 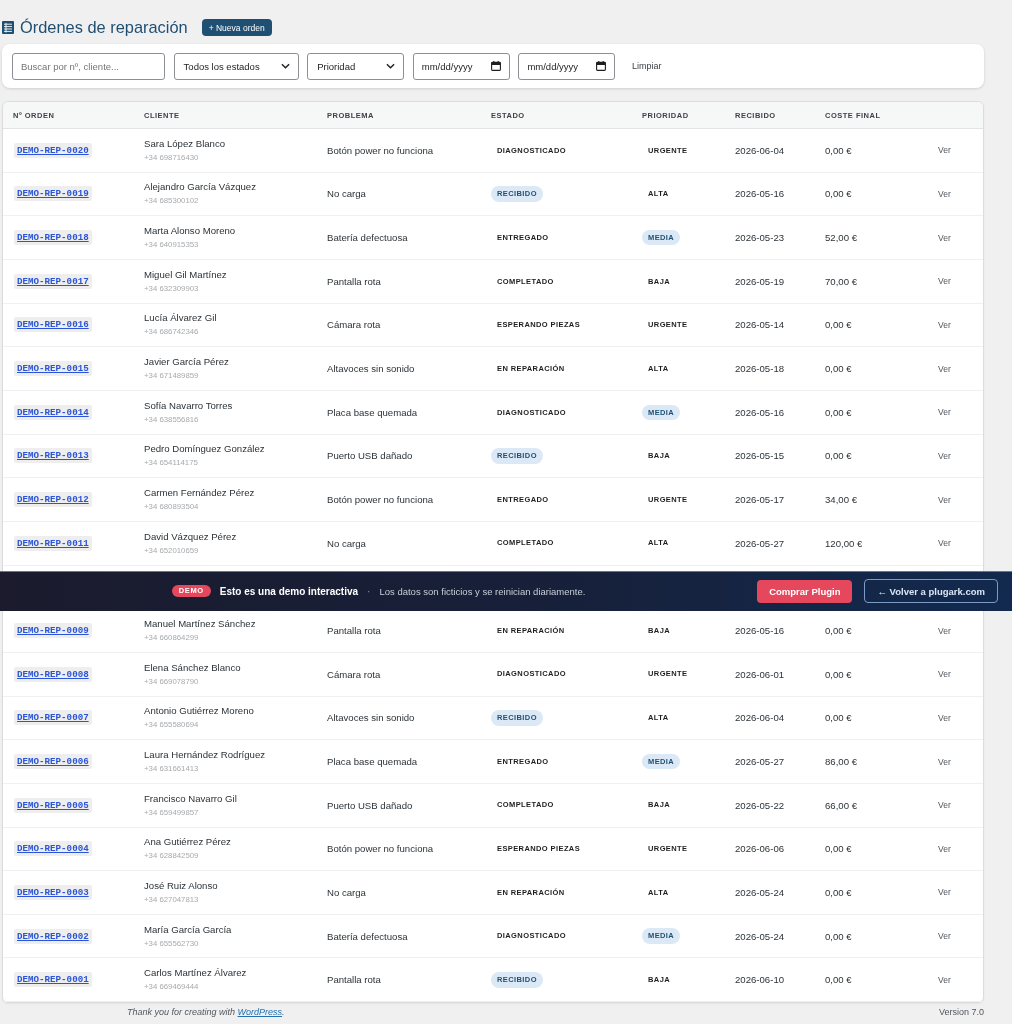 What do you see at coordinates (192, 667) in the screenshot?
I see `client-name: Elena Sánchez Blanco` at bounding box center [192, 667].